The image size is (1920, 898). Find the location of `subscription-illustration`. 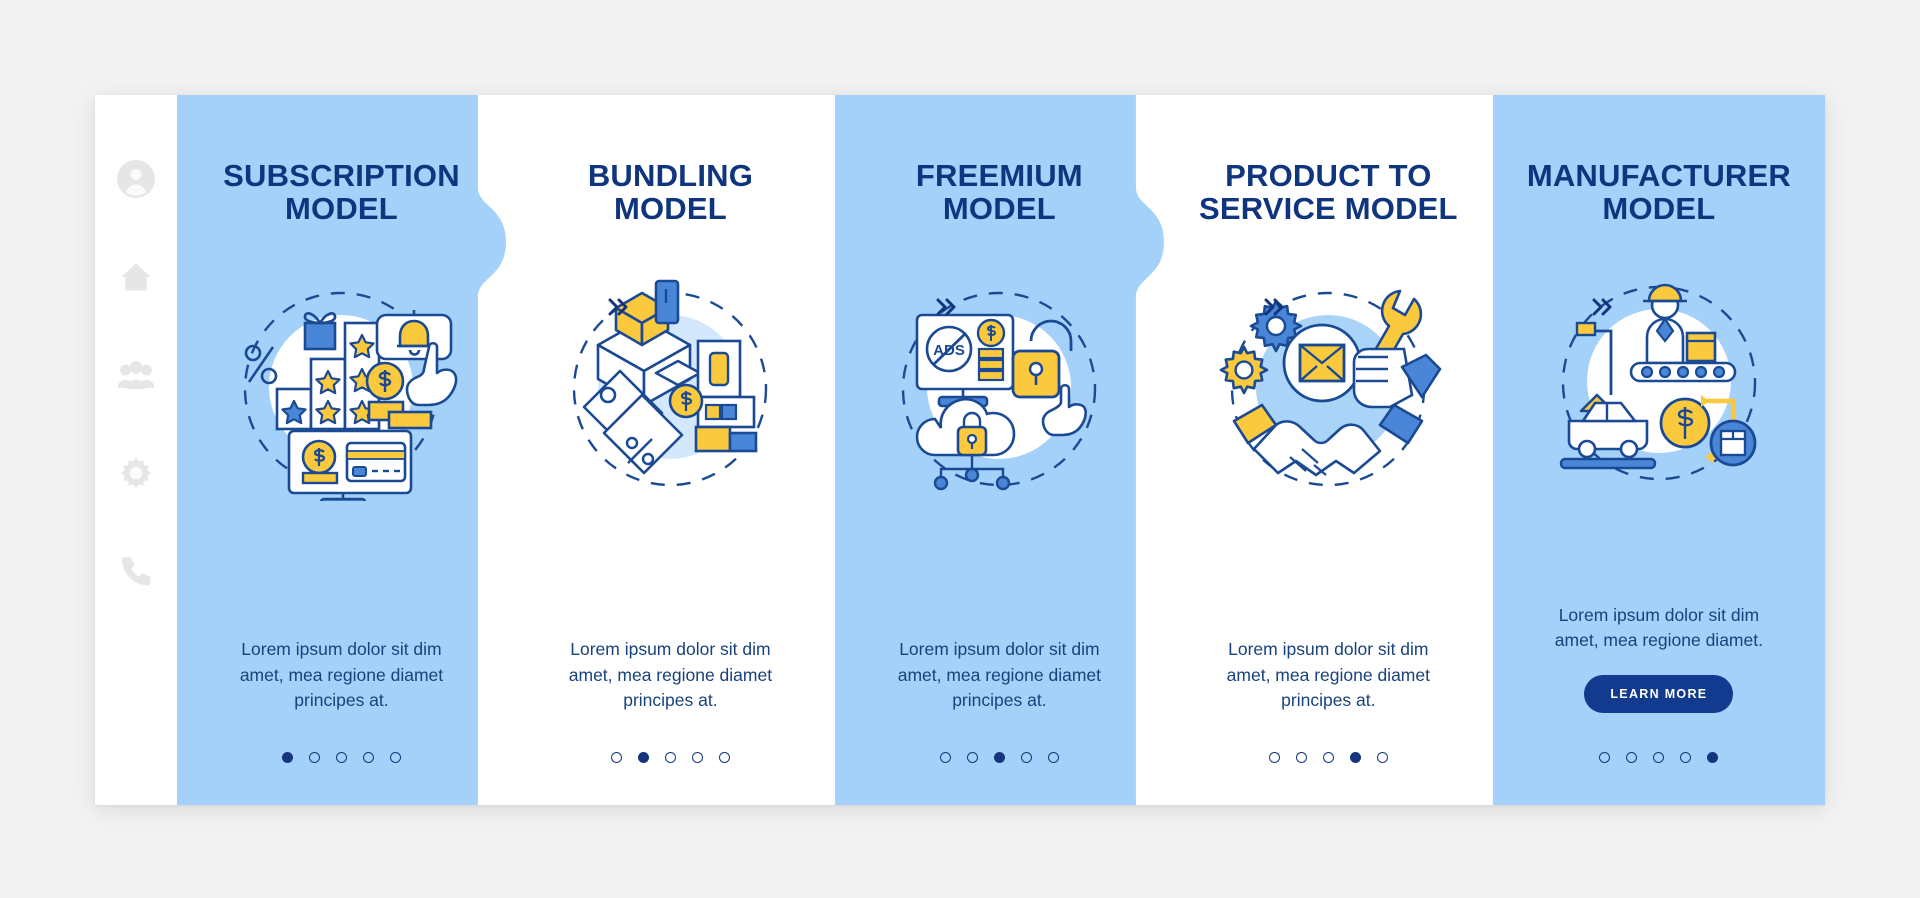

subscription-illustration is located at coordinates (341, 386).